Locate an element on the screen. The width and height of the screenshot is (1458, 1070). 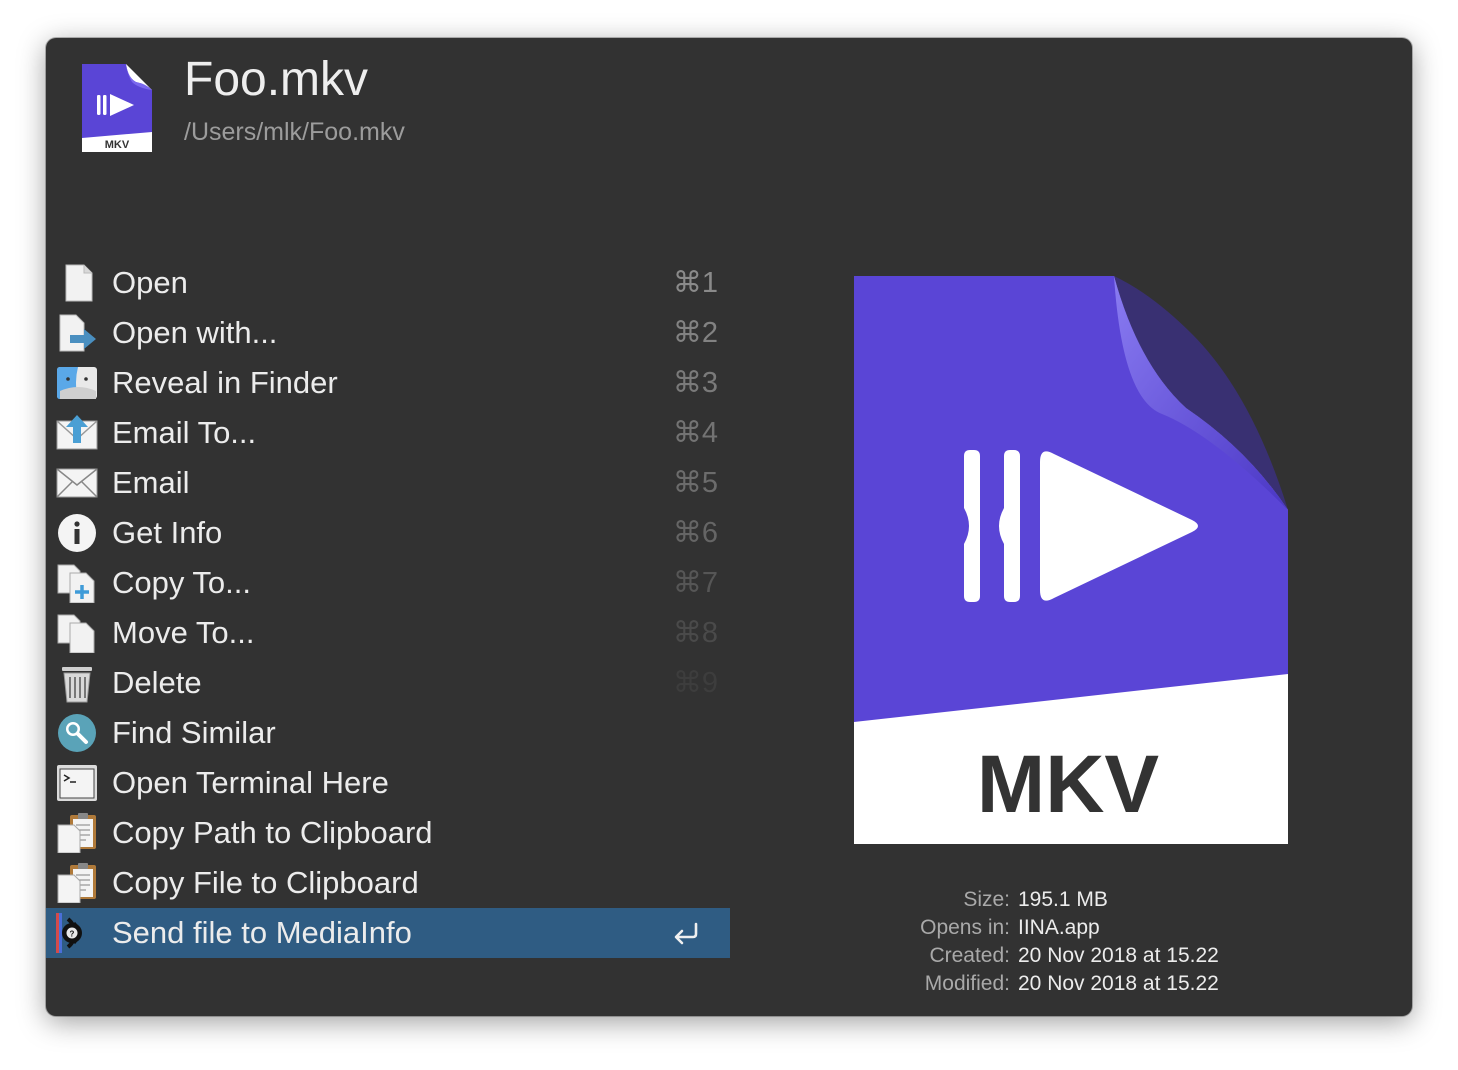
detail-row: Created: 20 Nov 2018 at 15.22 is located at coordinates (1086, 956).